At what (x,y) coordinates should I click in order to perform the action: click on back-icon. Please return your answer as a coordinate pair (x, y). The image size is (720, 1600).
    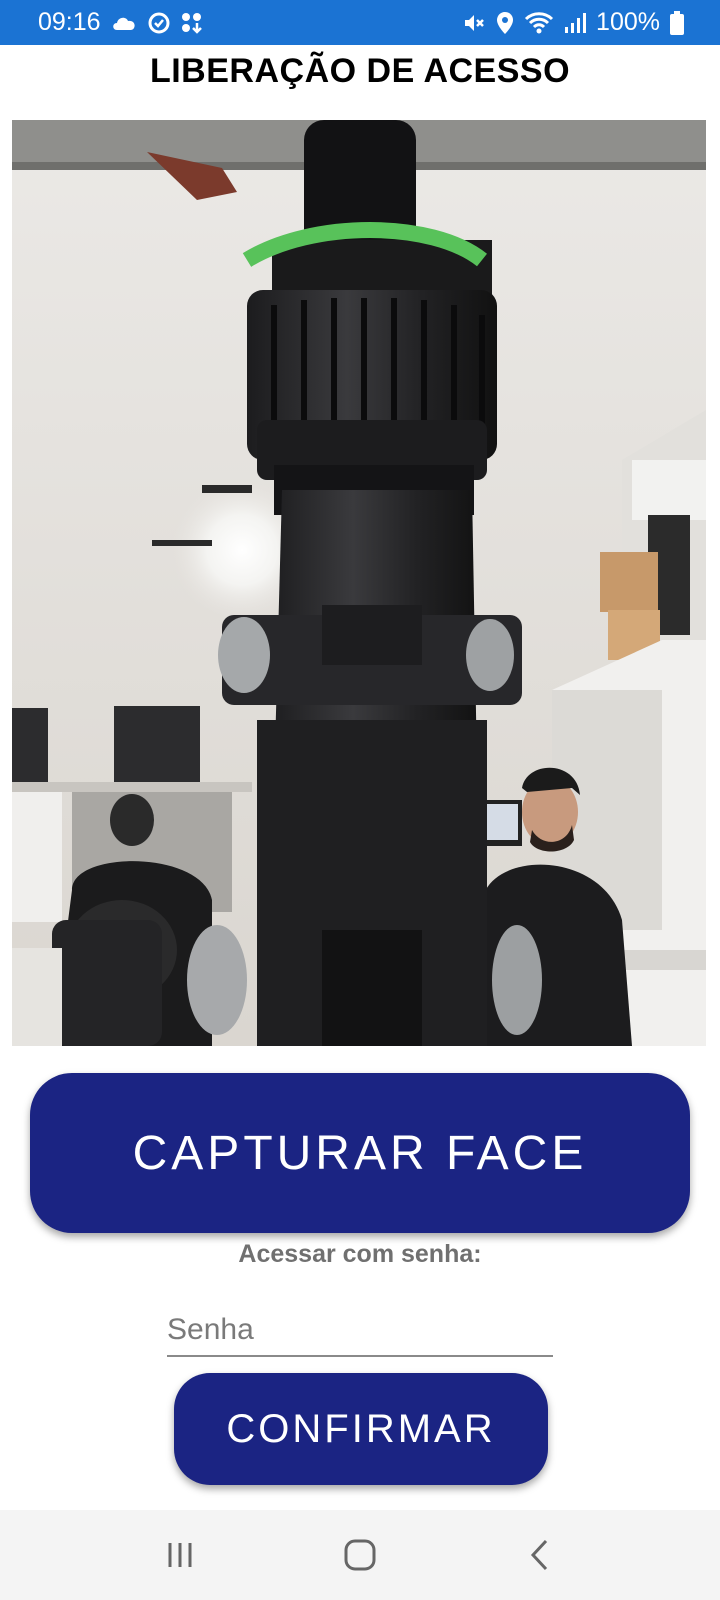
    Looking at the image, I should click on (540, 1555).